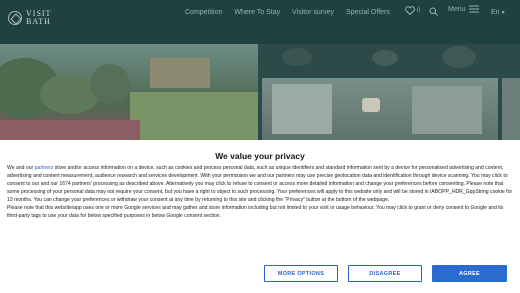 This screenshot has height=293, width=520. Describe the element at coordinates (203, 12) in the screenshot. I see `nav-competition: Competition` at that location.